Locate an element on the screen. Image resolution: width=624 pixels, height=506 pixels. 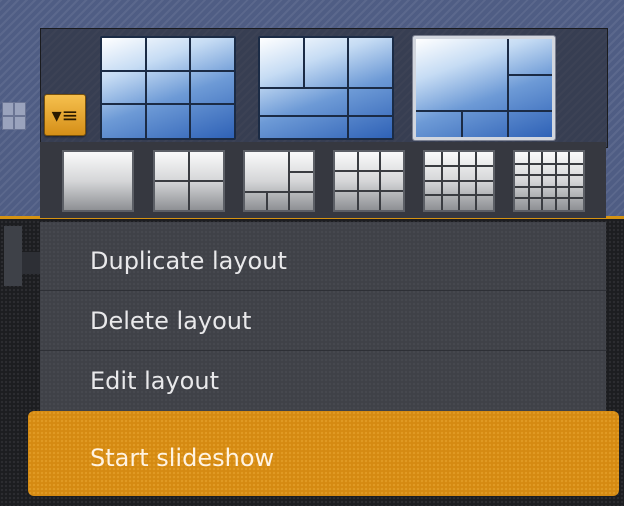
side-panel-edge is located at coordinates (13, 256).